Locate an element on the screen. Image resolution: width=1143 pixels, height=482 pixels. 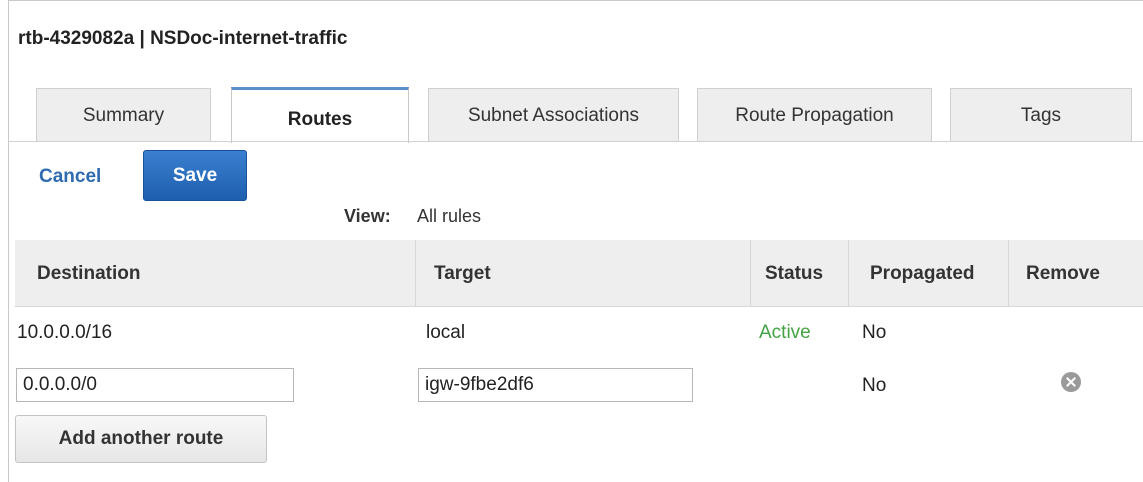
save-button: Save is located at coordinates (195, 175).